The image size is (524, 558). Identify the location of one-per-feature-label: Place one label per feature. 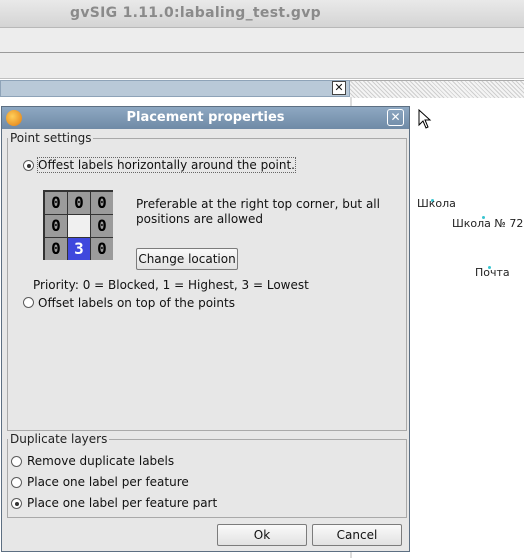
(108, 482).